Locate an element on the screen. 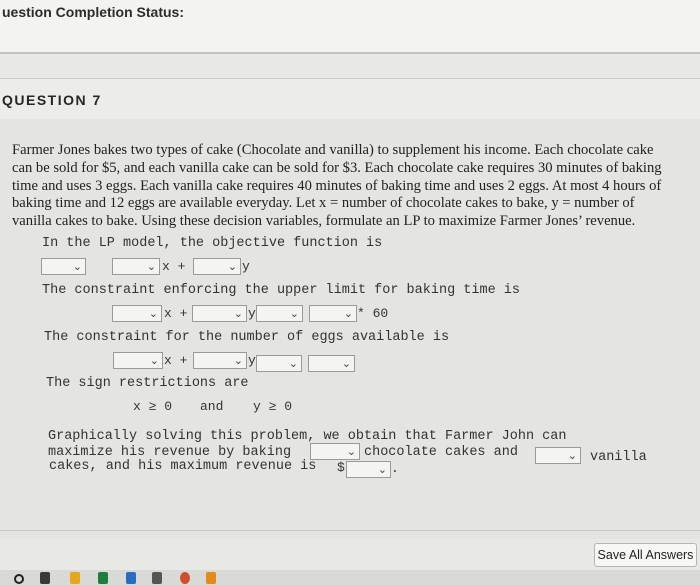 This screenshot has height=585, width=700. chrome-icon is located at coordinates (185, 578).